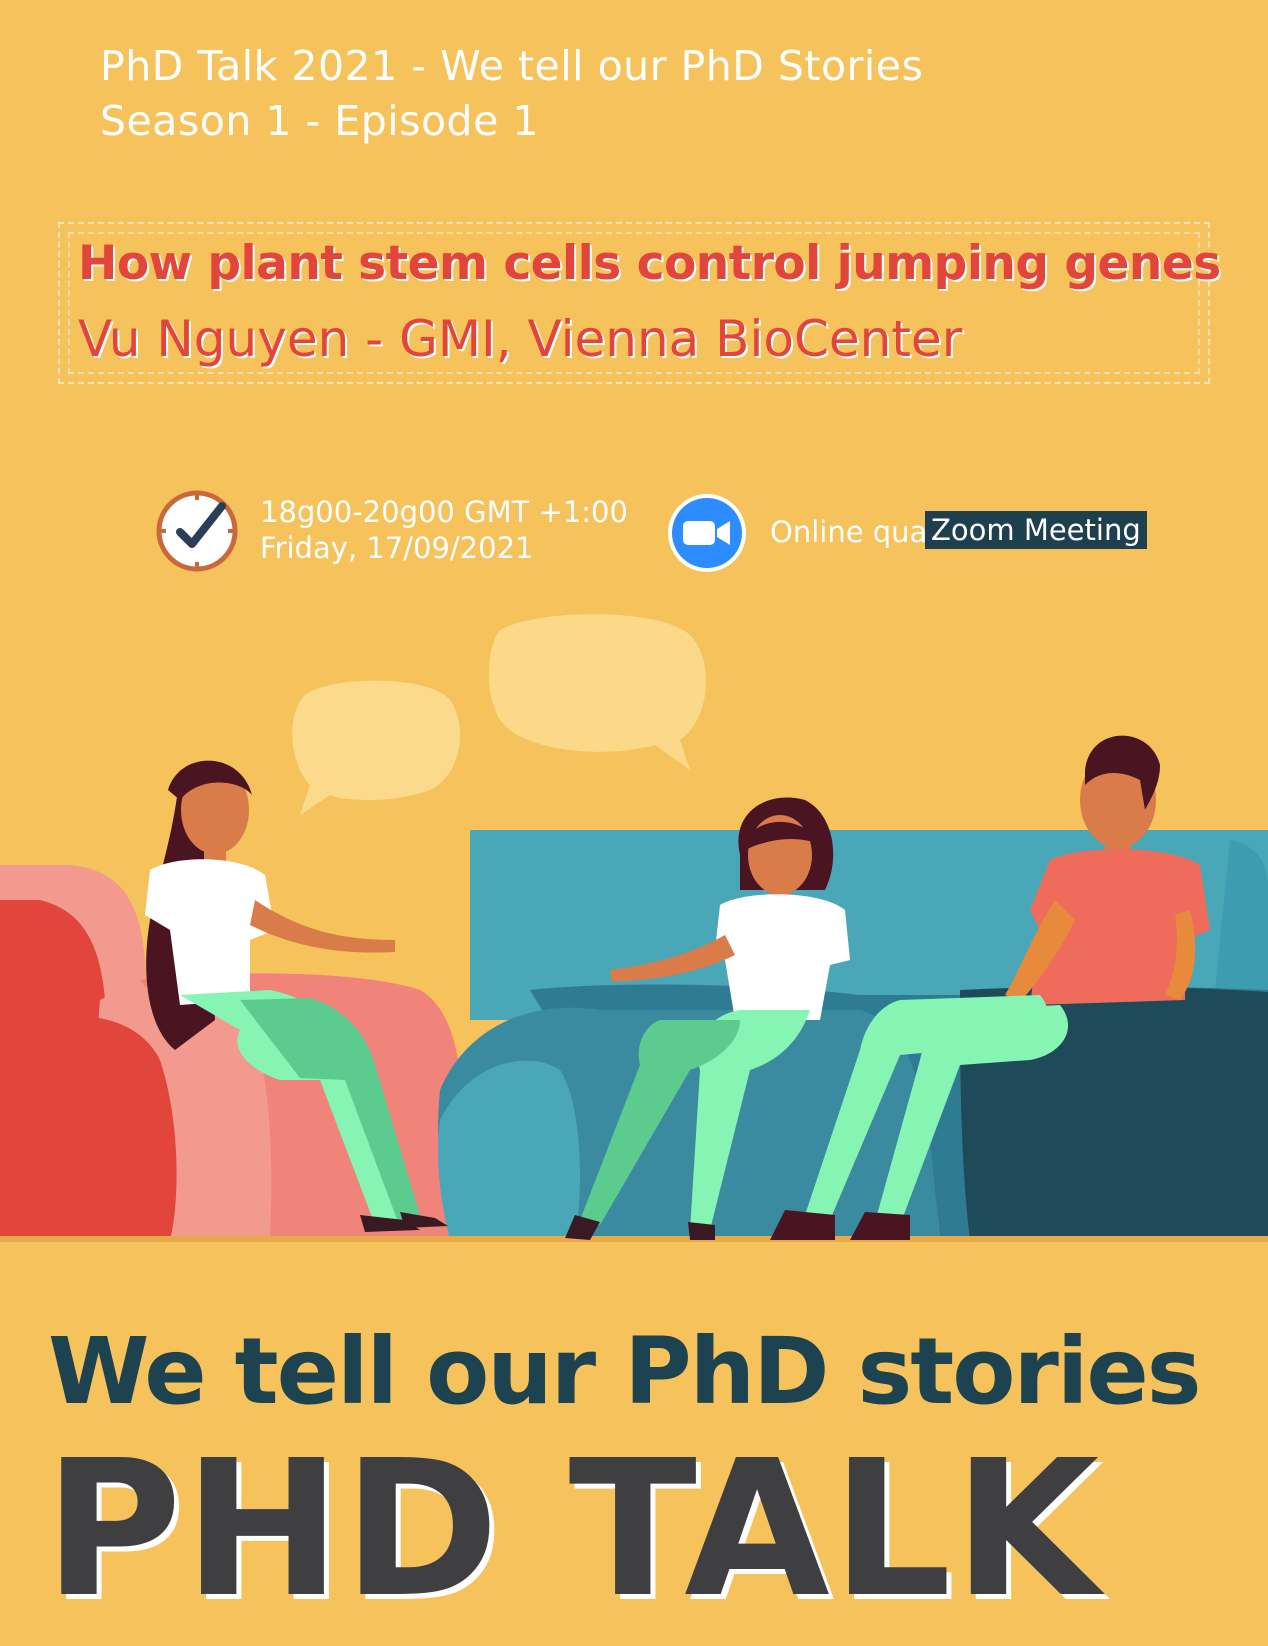 Image resolution: width=1268 pixels, height=1646 pixels. What do you see at coordinates (444, 530) in the screenshot?
I see `event-time: 18g00-20g00 GMT +1:00 Friday, 17/09/2021` at bounding box center [444, 530].